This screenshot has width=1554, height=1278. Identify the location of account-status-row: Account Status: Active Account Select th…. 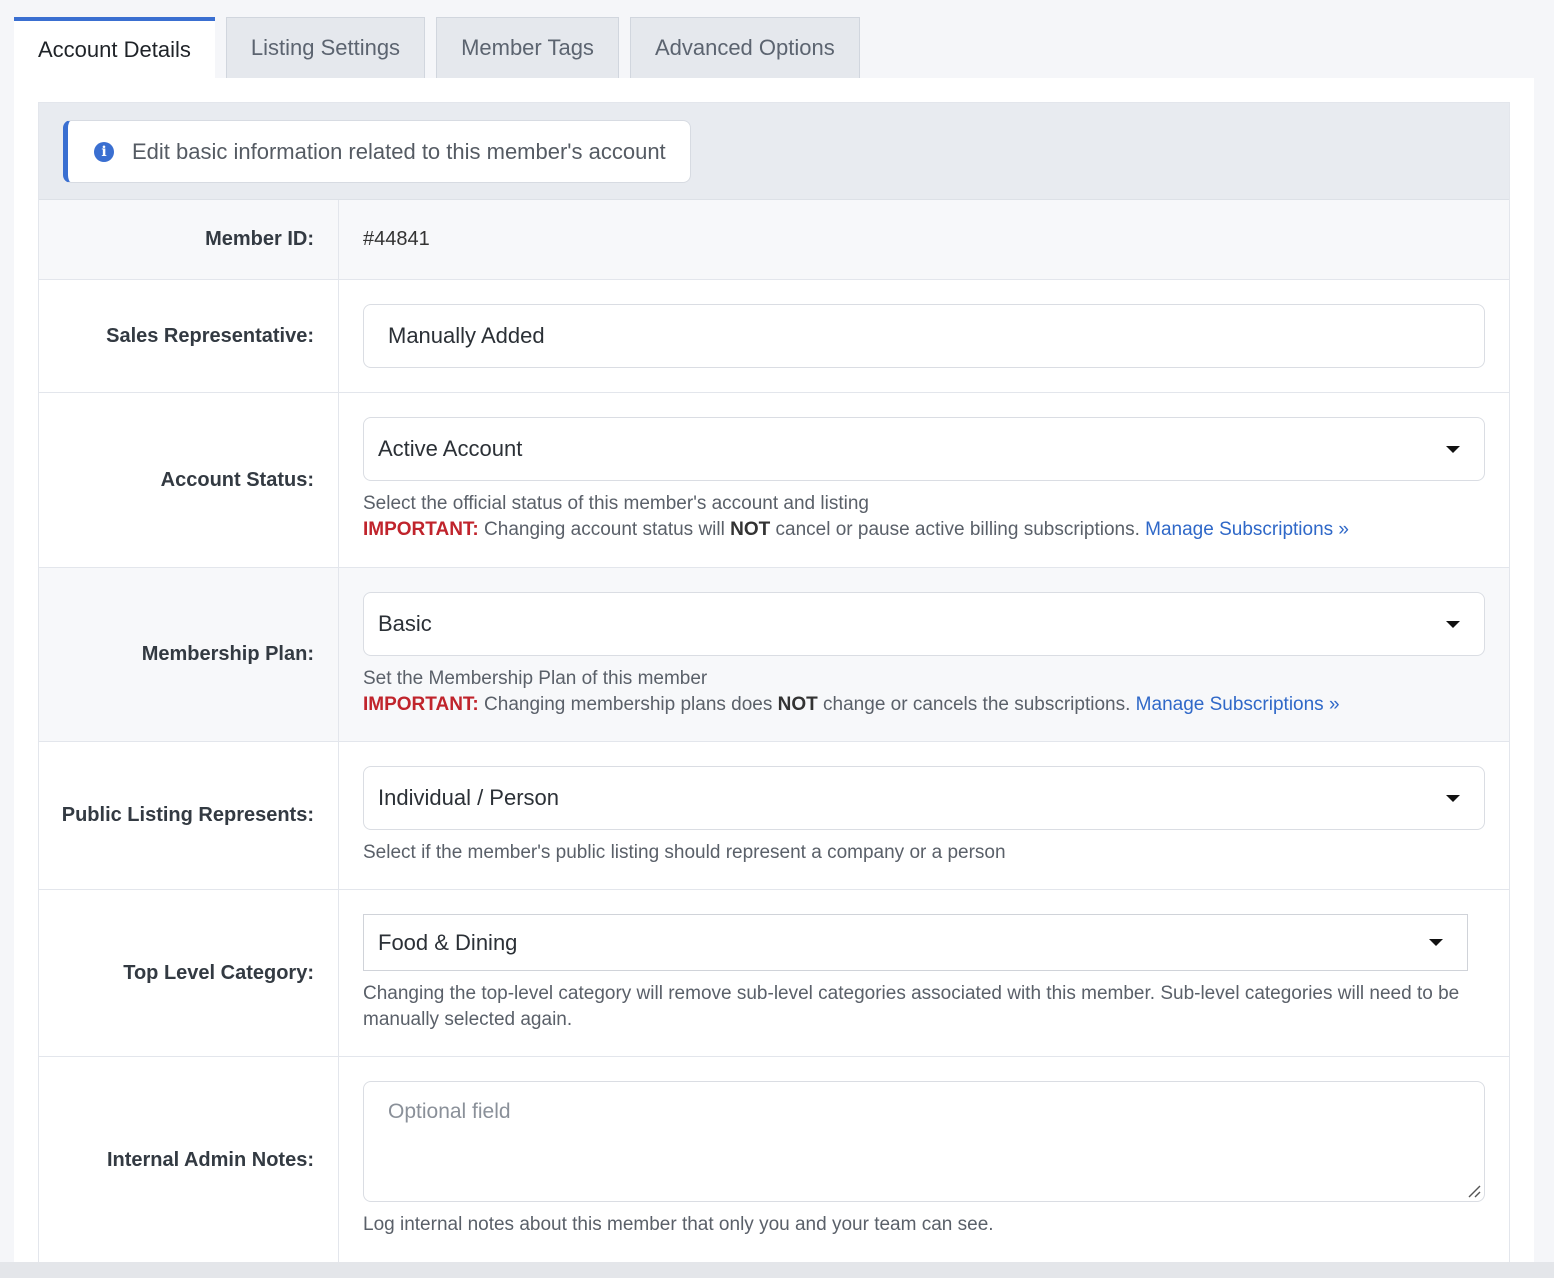
(774, 480).